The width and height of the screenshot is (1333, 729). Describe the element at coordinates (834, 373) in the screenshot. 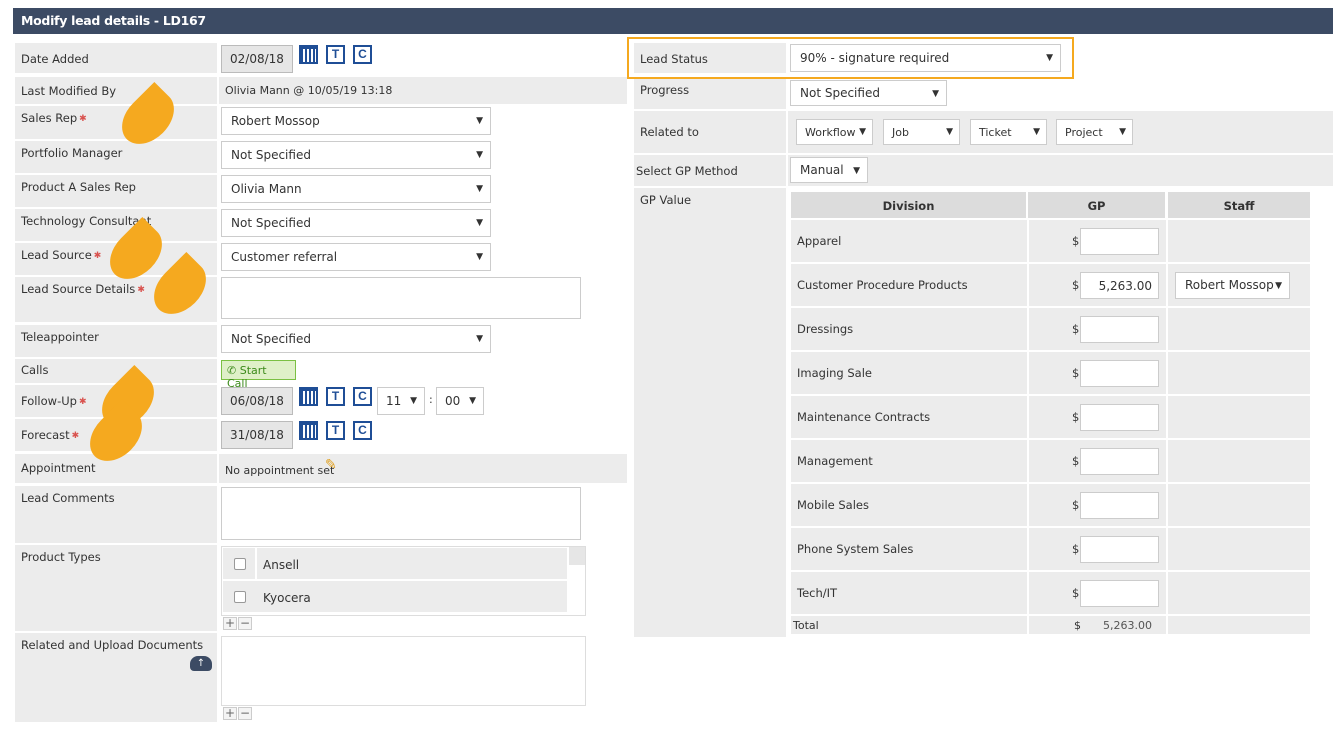

I see `division-name: Imaging Sale` at that location.